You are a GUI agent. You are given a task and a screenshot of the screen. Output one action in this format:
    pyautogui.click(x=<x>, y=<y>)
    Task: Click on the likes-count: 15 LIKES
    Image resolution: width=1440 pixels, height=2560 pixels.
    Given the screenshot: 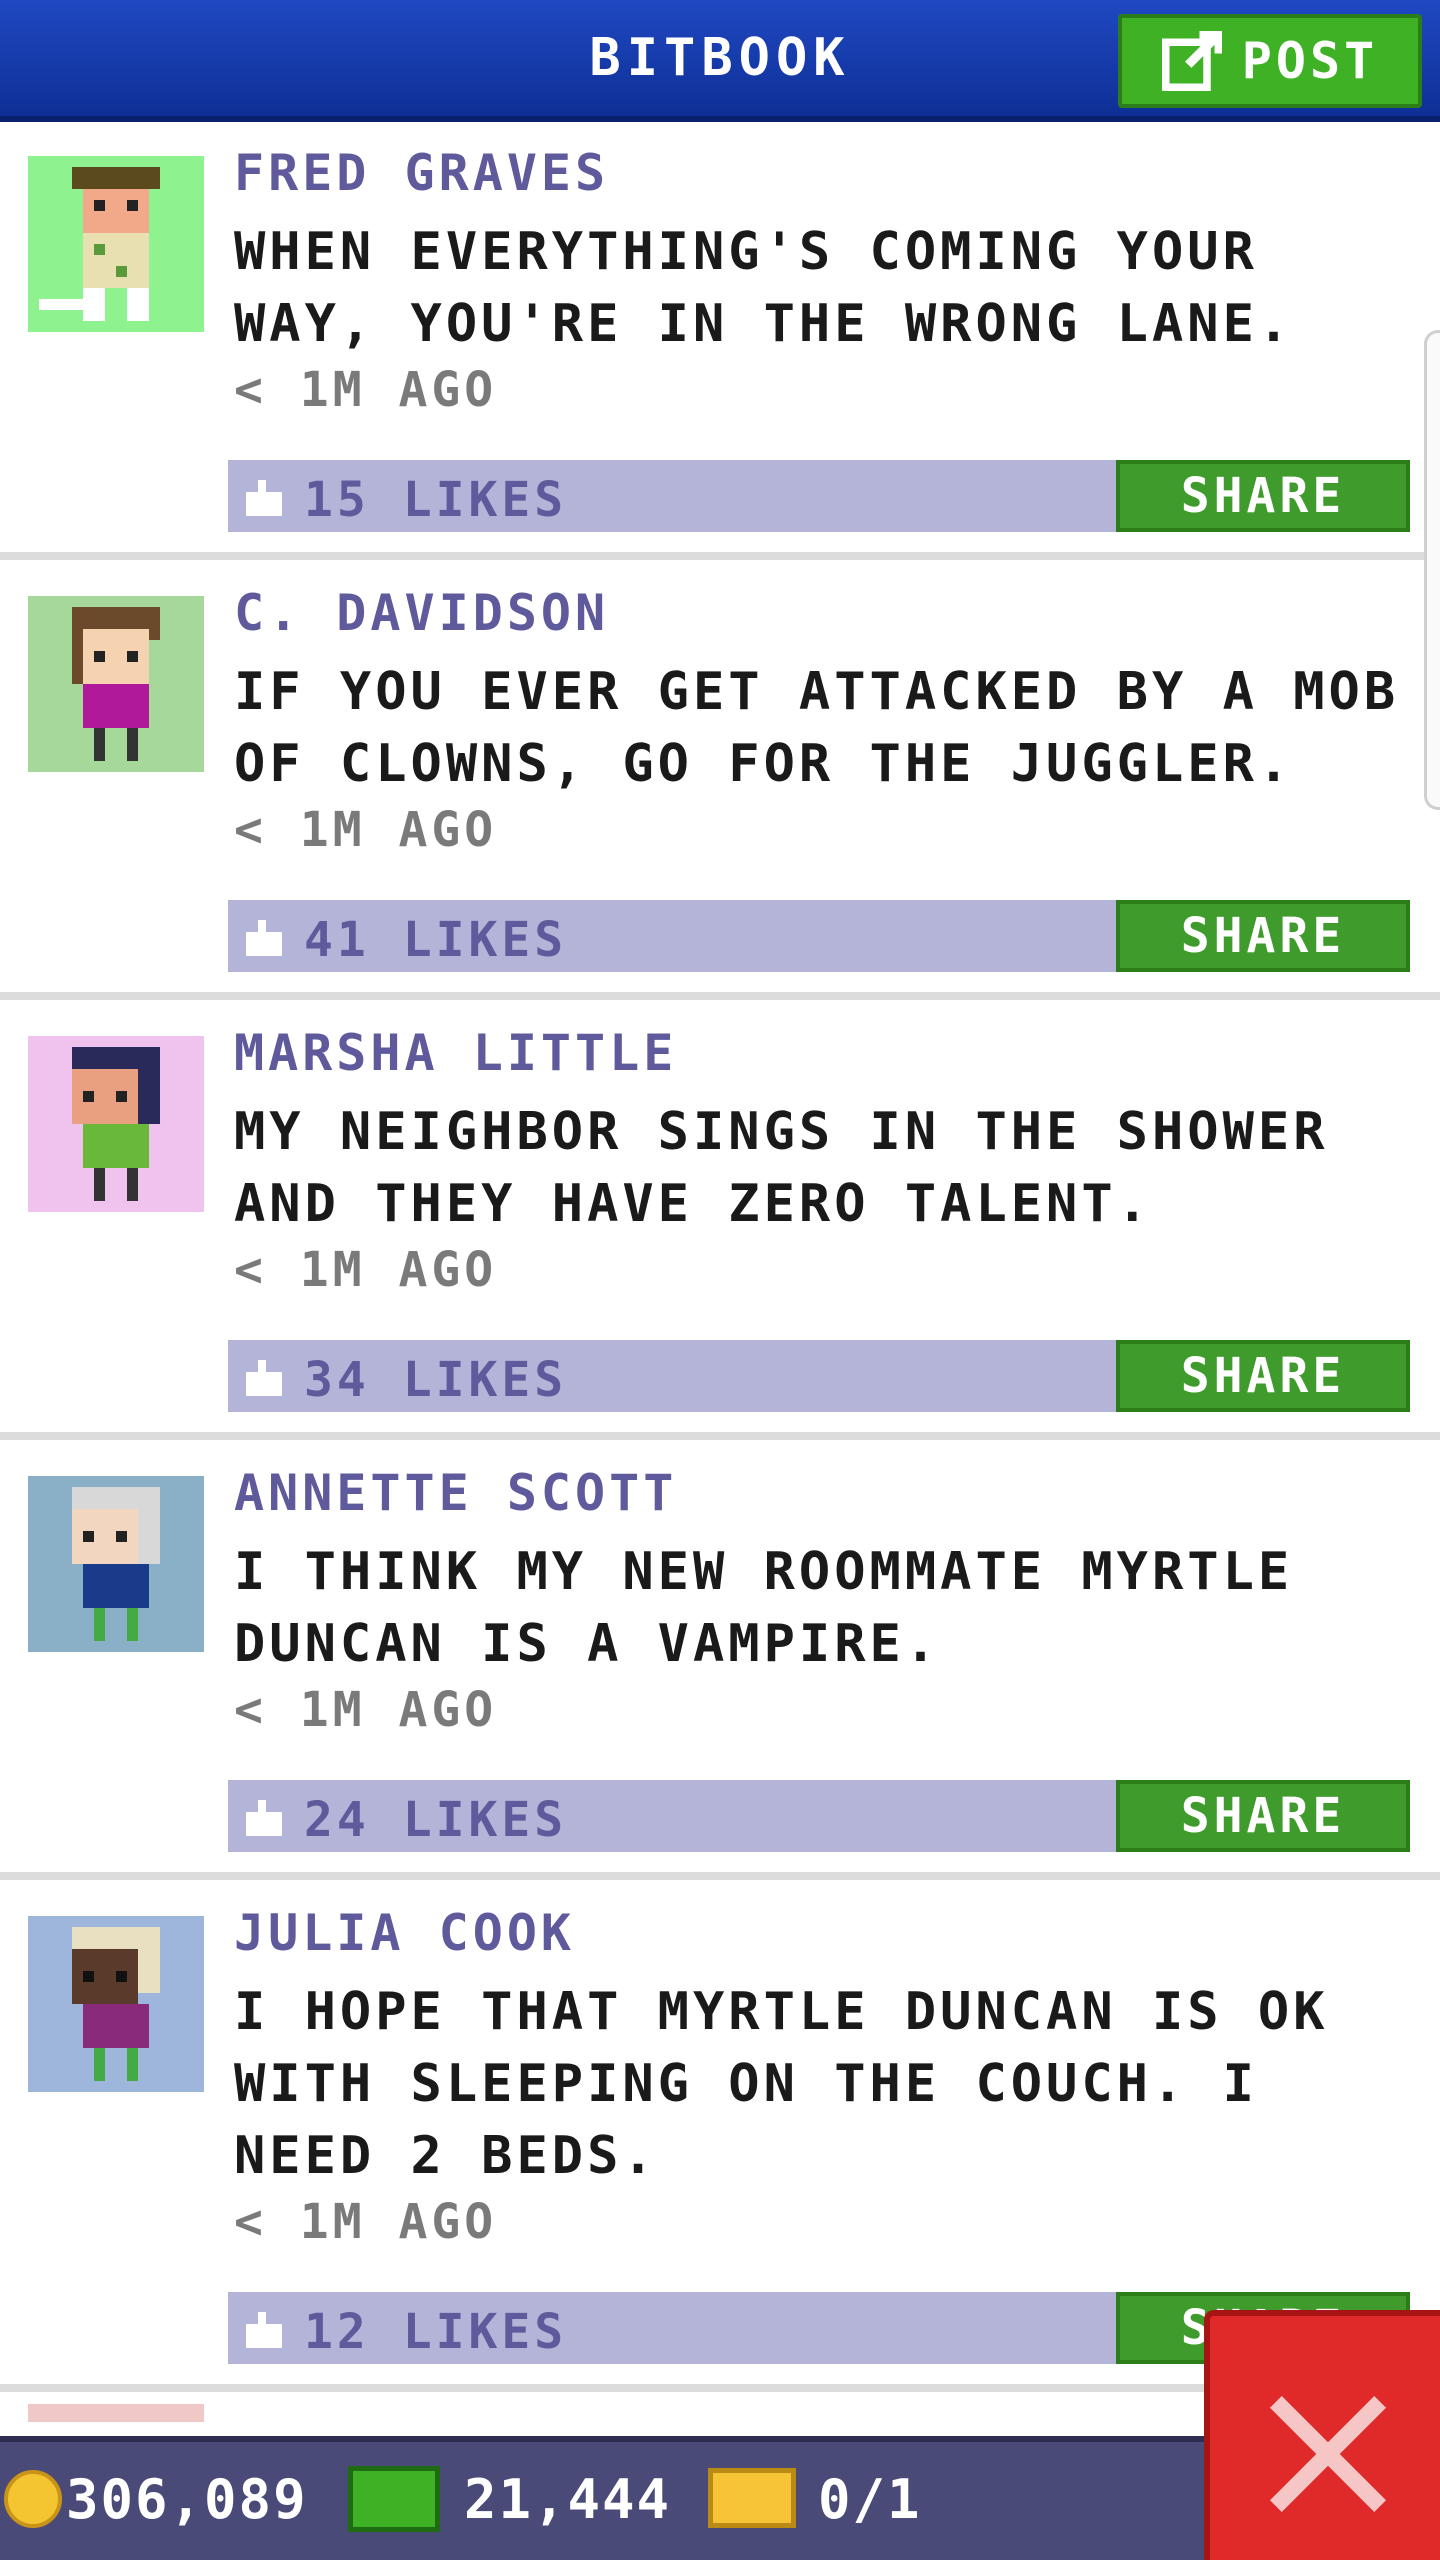 What is the action you would take?
    pyautogui.click(x=436, y=500)
    